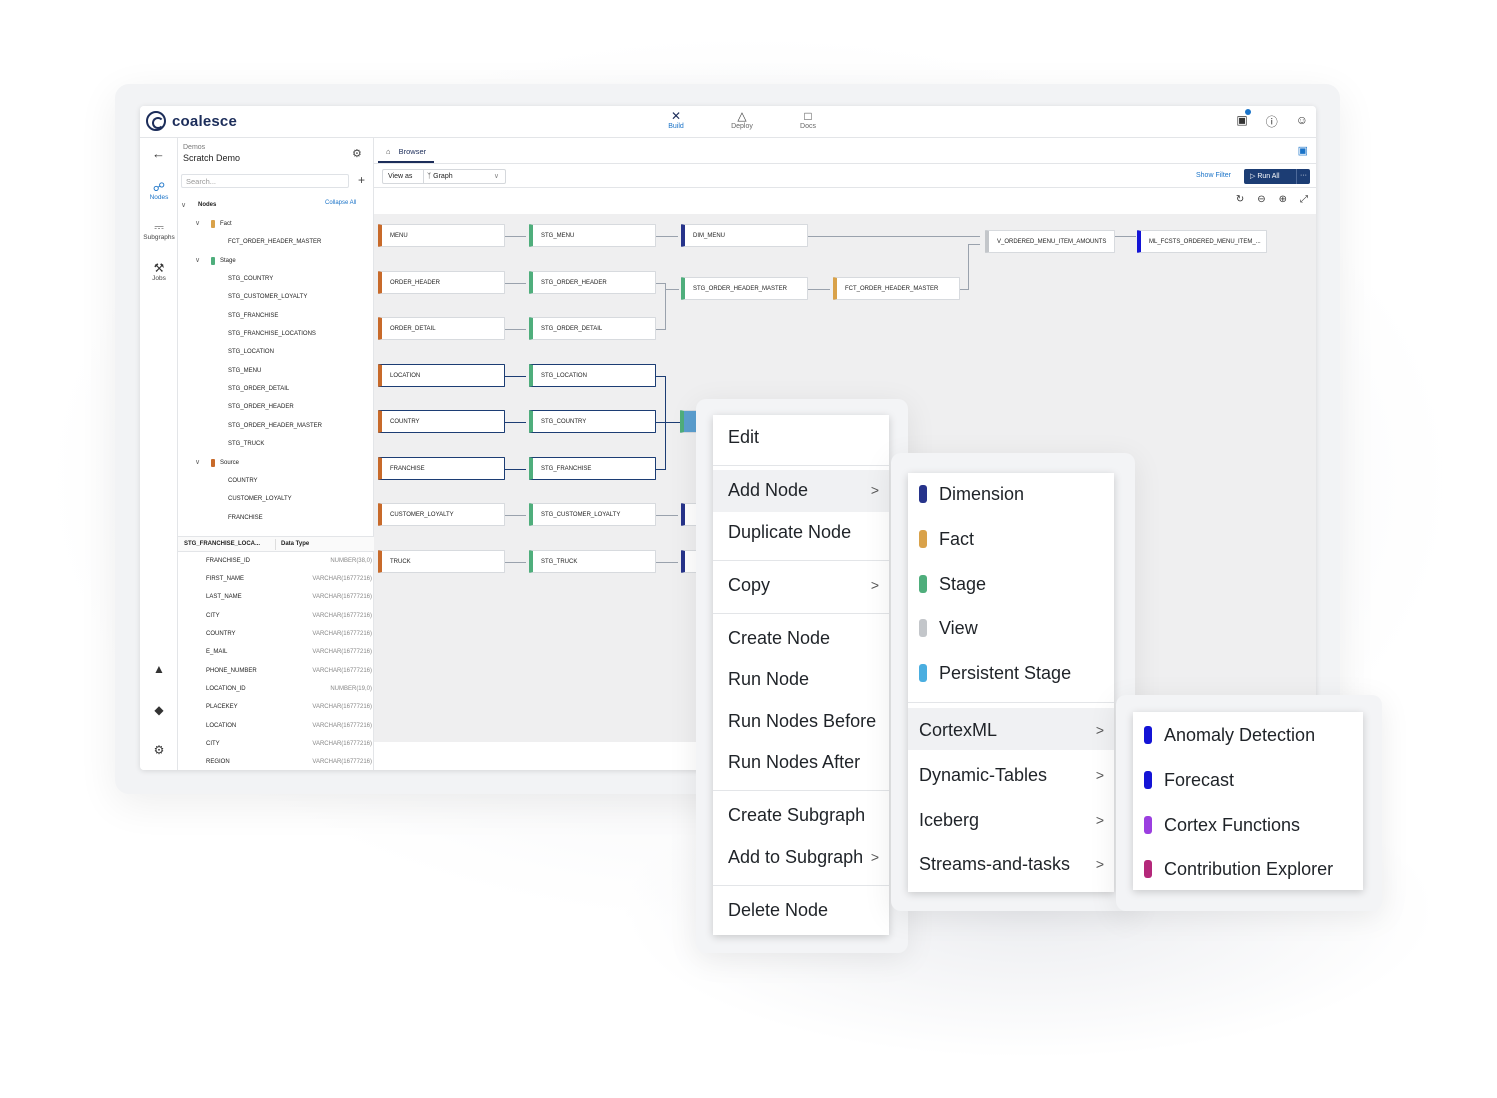  Describe the element at coordinates (276, 672) in the screenshot. I see `column-row: PHONE_NUMBER VARCHAR(16777216)` at that location.